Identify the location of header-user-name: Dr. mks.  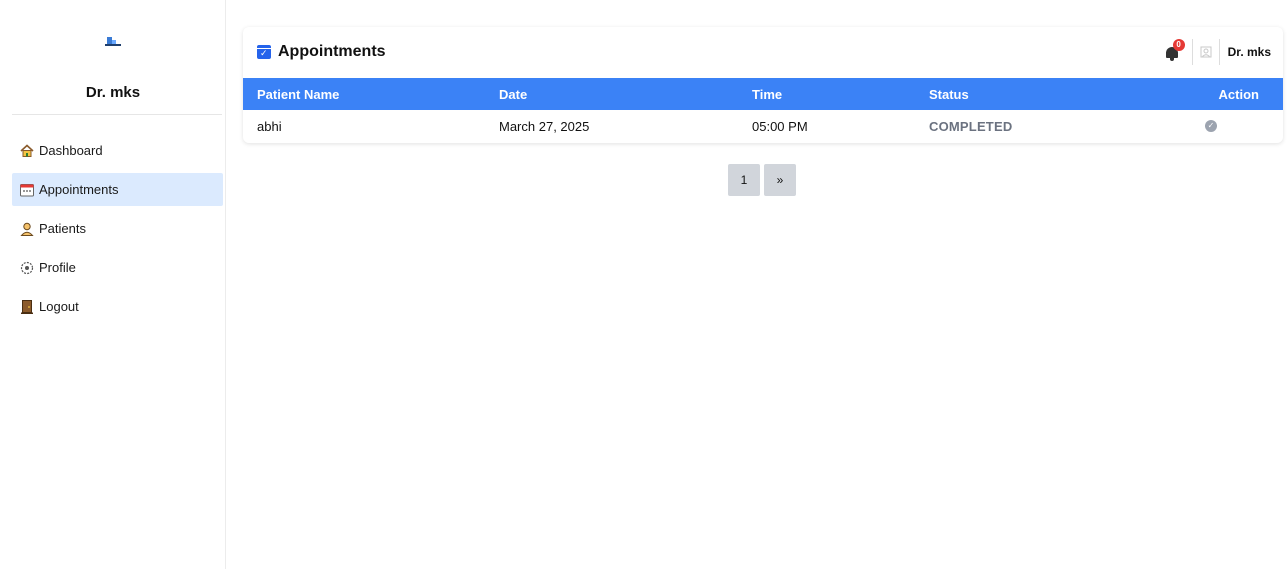
(1249, 52).